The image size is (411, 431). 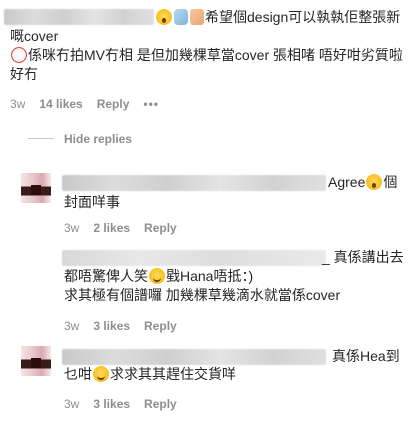 I want to click on reply-3-line-1: 真係Hea到, so click(x=366, y=356).